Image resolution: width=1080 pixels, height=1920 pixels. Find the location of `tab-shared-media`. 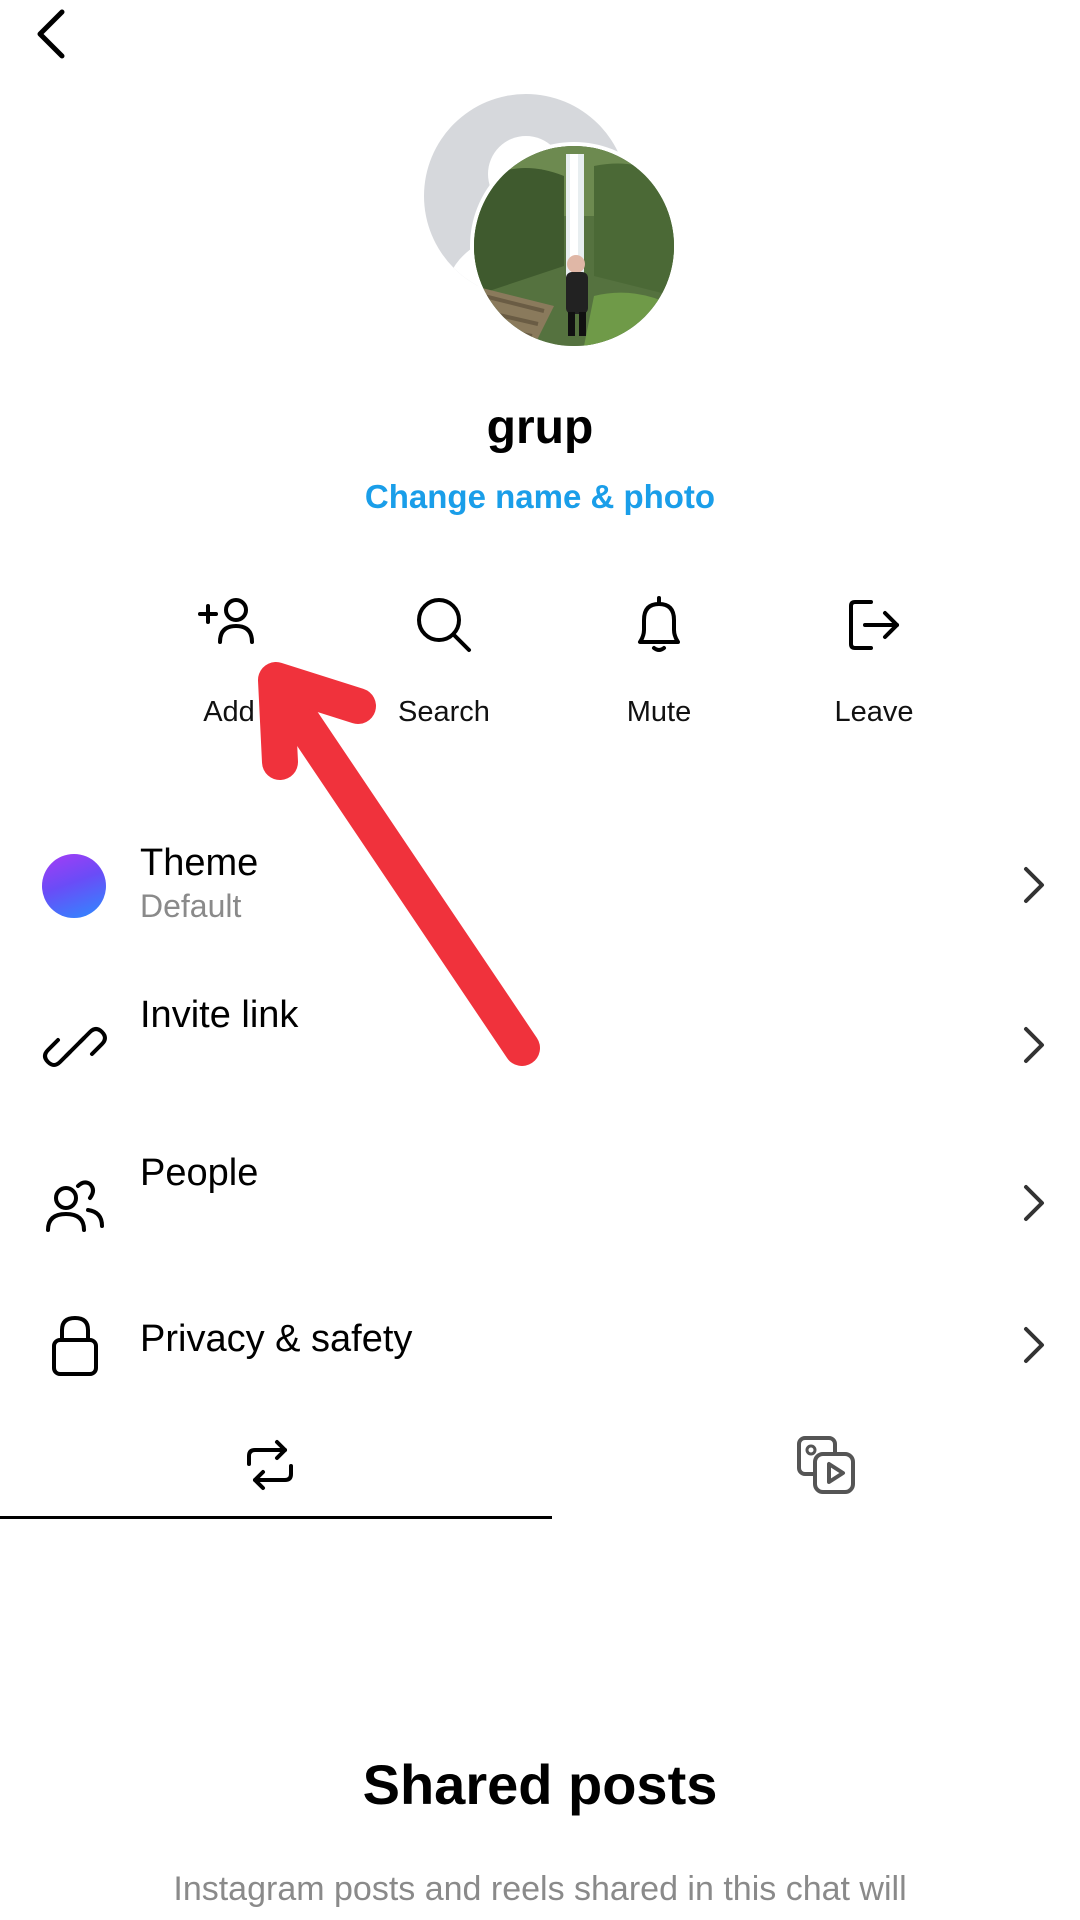

tab-shared-media is located at coordinates (818, 1465).